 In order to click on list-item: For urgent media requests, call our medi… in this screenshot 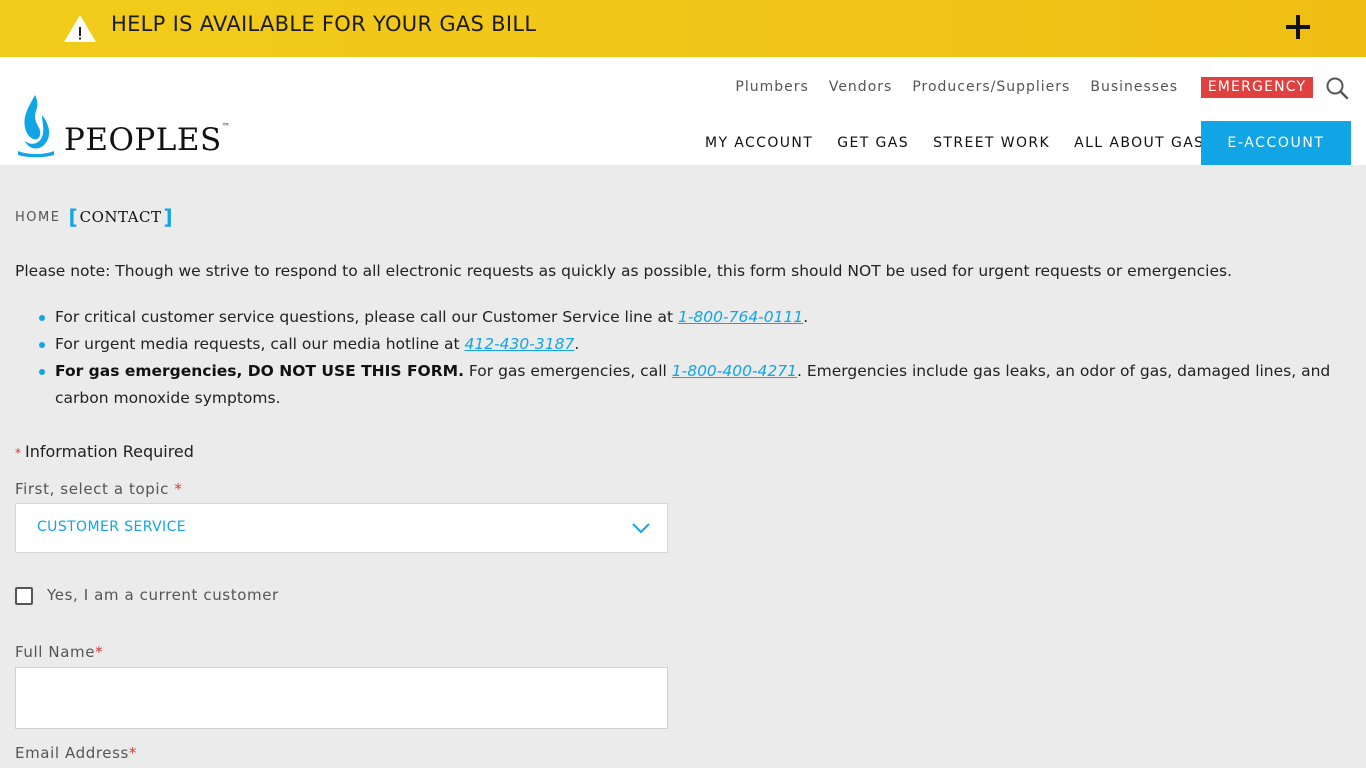, I will do `click(688, 344)`.